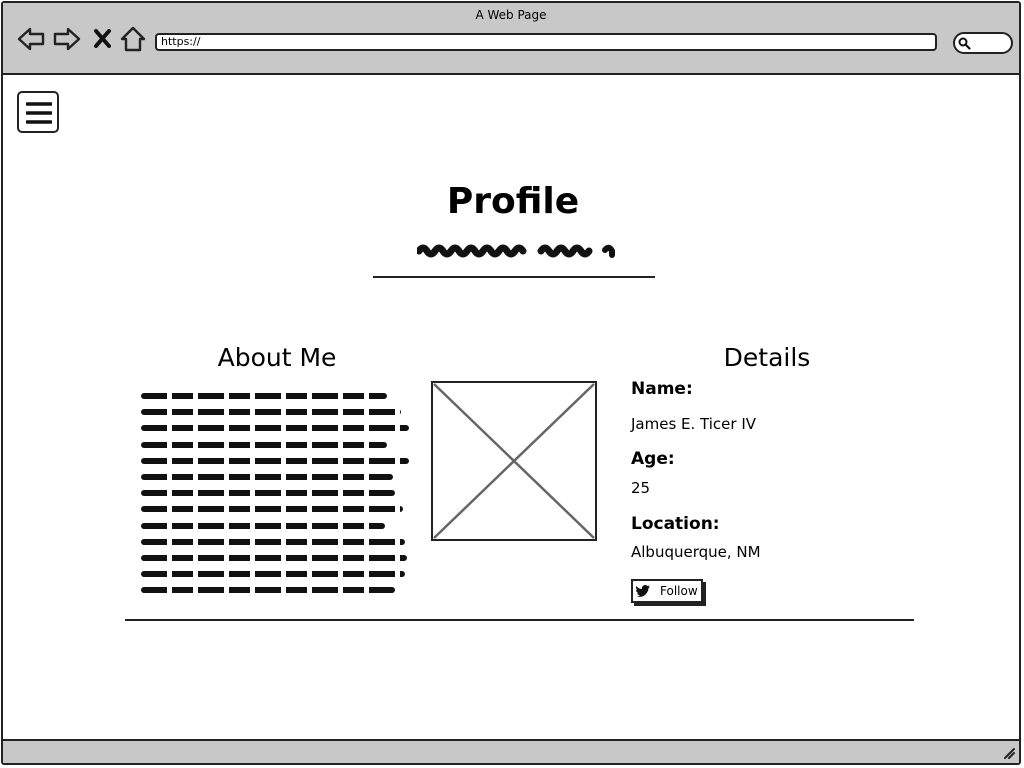  Describe the element at coordinates (519, 620) in the screenshot. I see `content-divider` at that location.